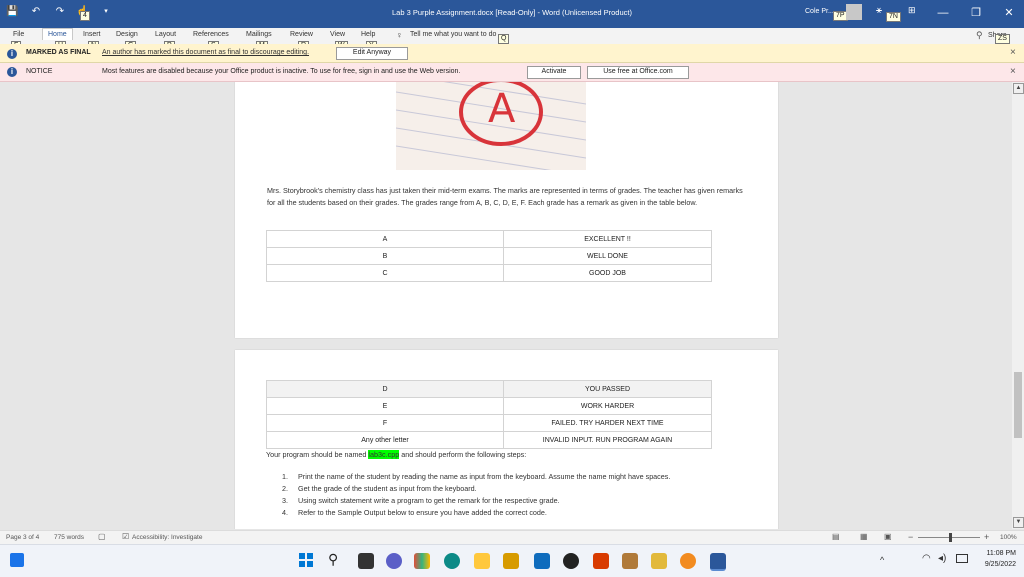 The width and height of the screenshot is (1024, 577). I want to click on file-explorer-icon, so click(482, 561).